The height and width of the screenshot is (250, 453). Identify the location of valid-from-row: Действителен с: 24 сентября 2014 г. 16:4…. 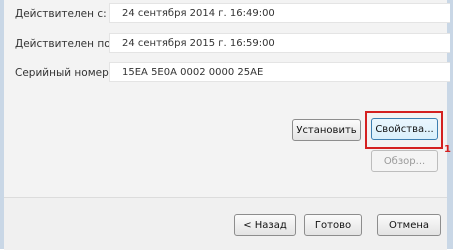
(227, 14).